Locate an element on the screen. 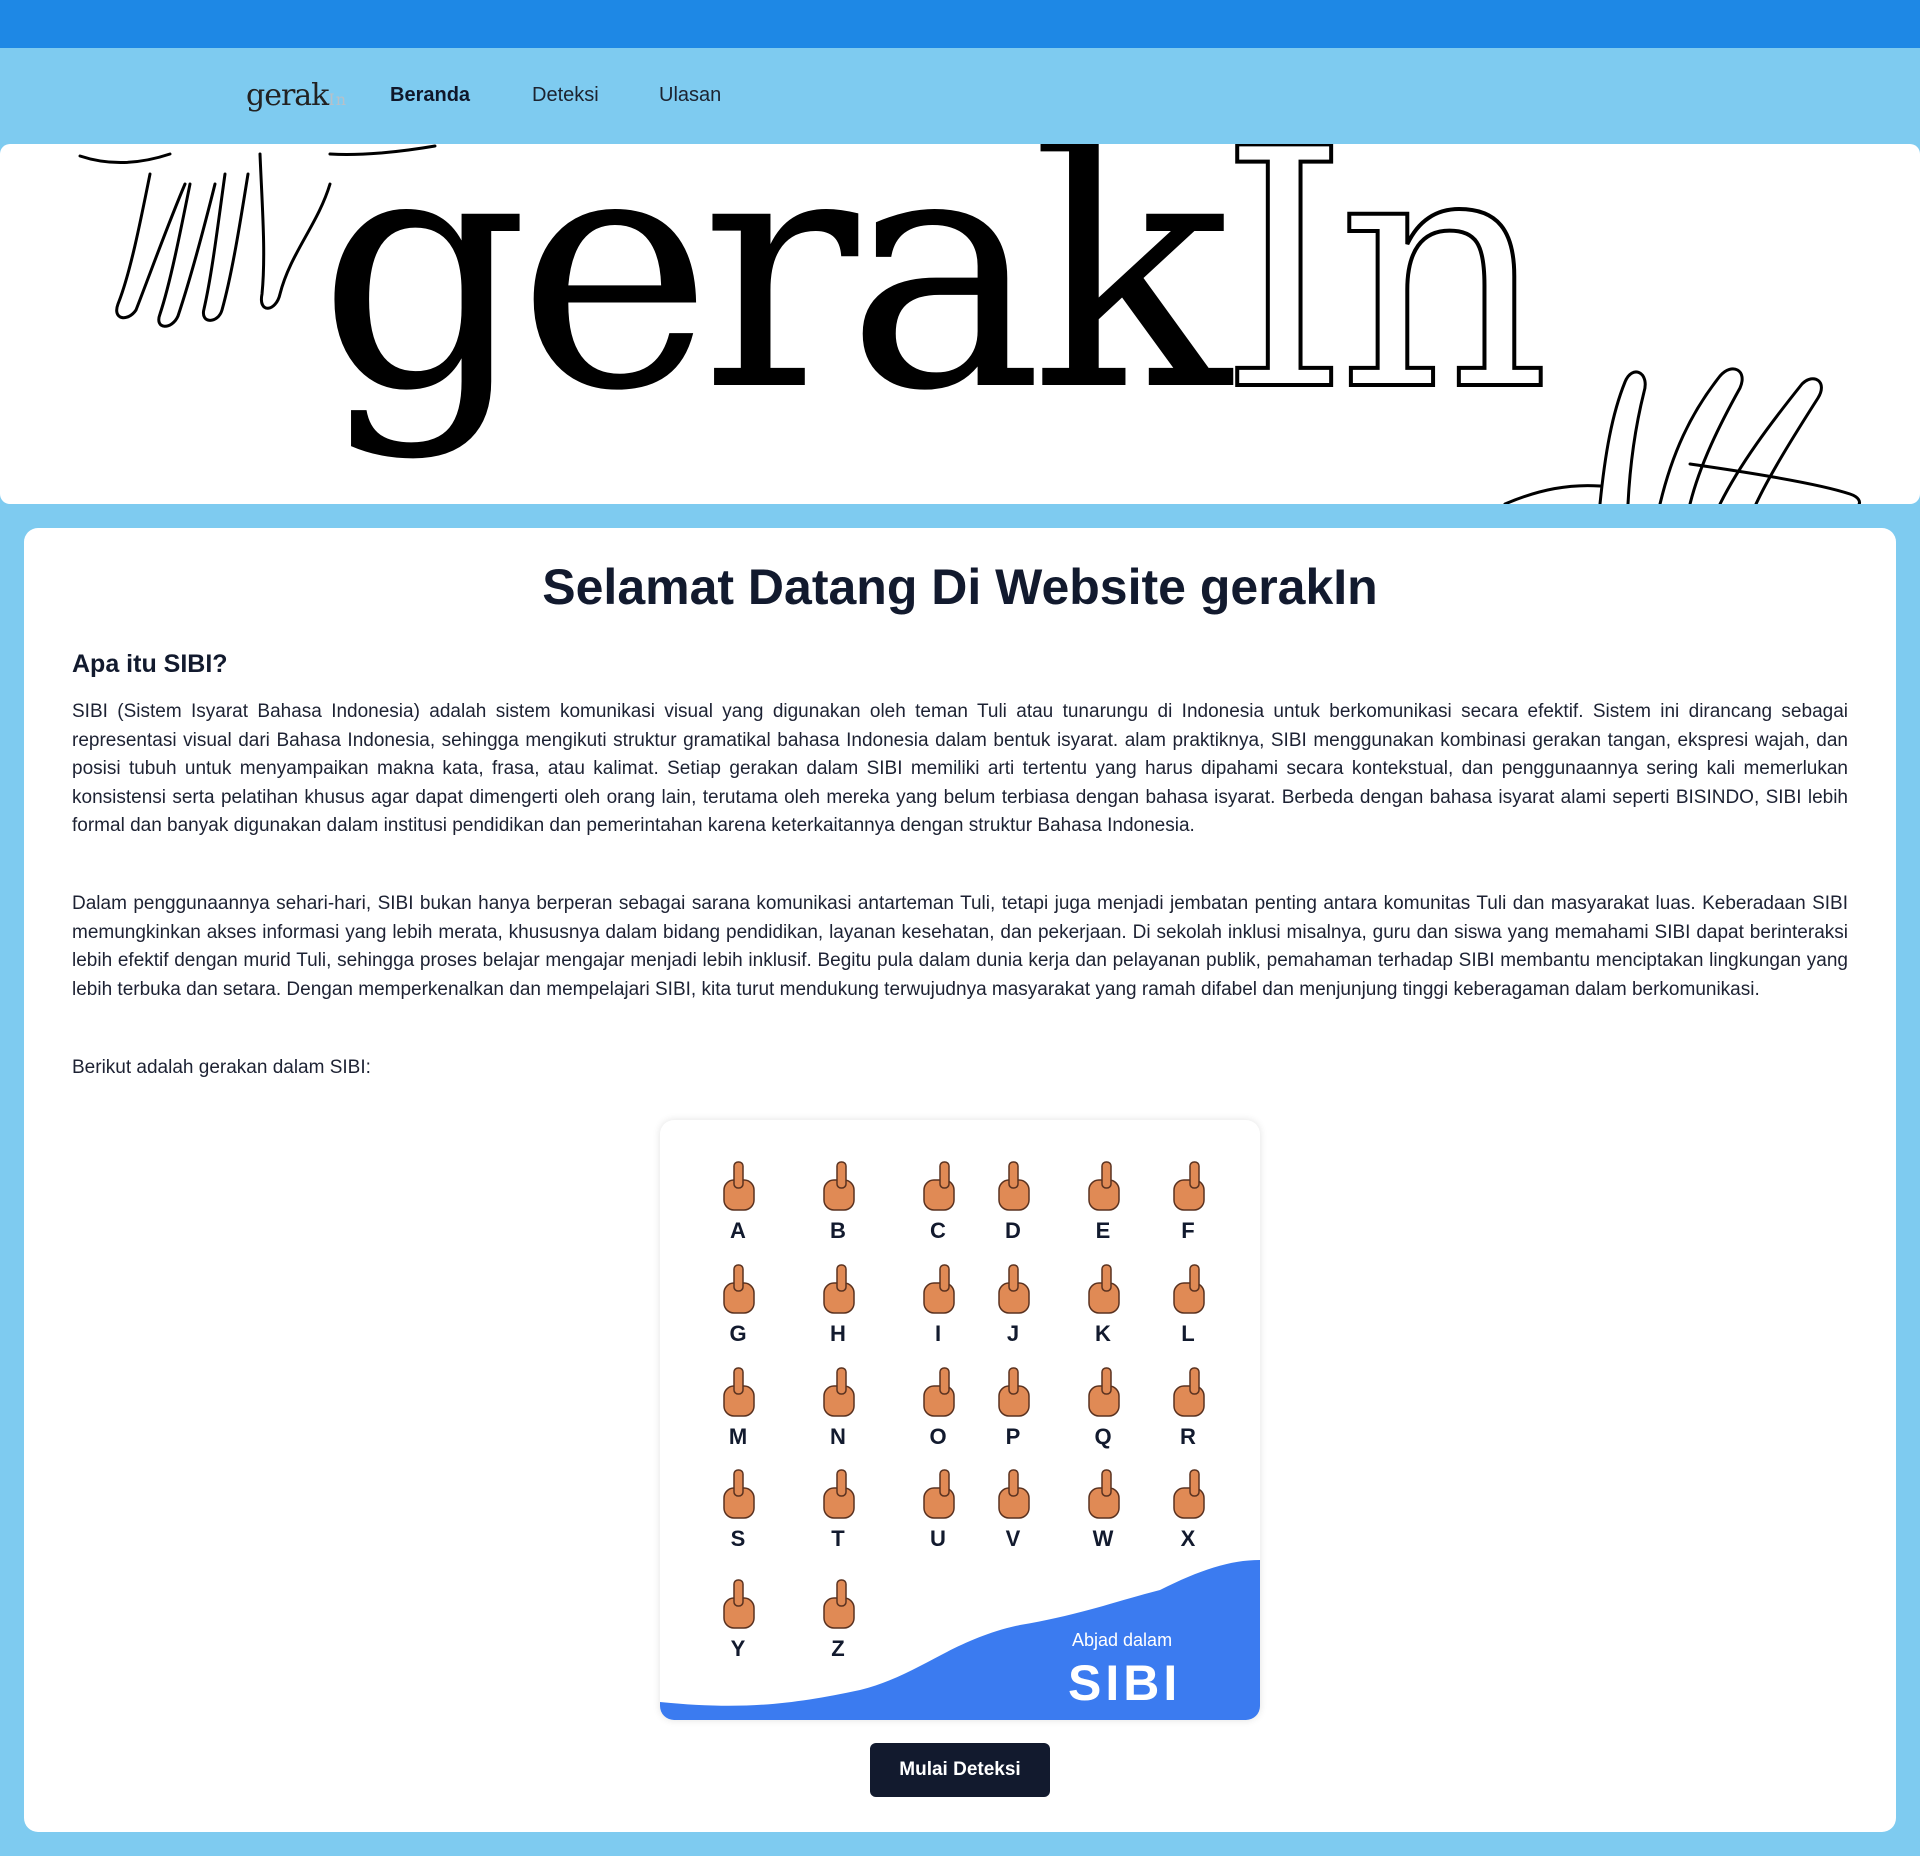 Image resolution: width=1920 pixels, height=1856 pixels. sibi-sign-q: Q is located at coordinates (1104, 1408).